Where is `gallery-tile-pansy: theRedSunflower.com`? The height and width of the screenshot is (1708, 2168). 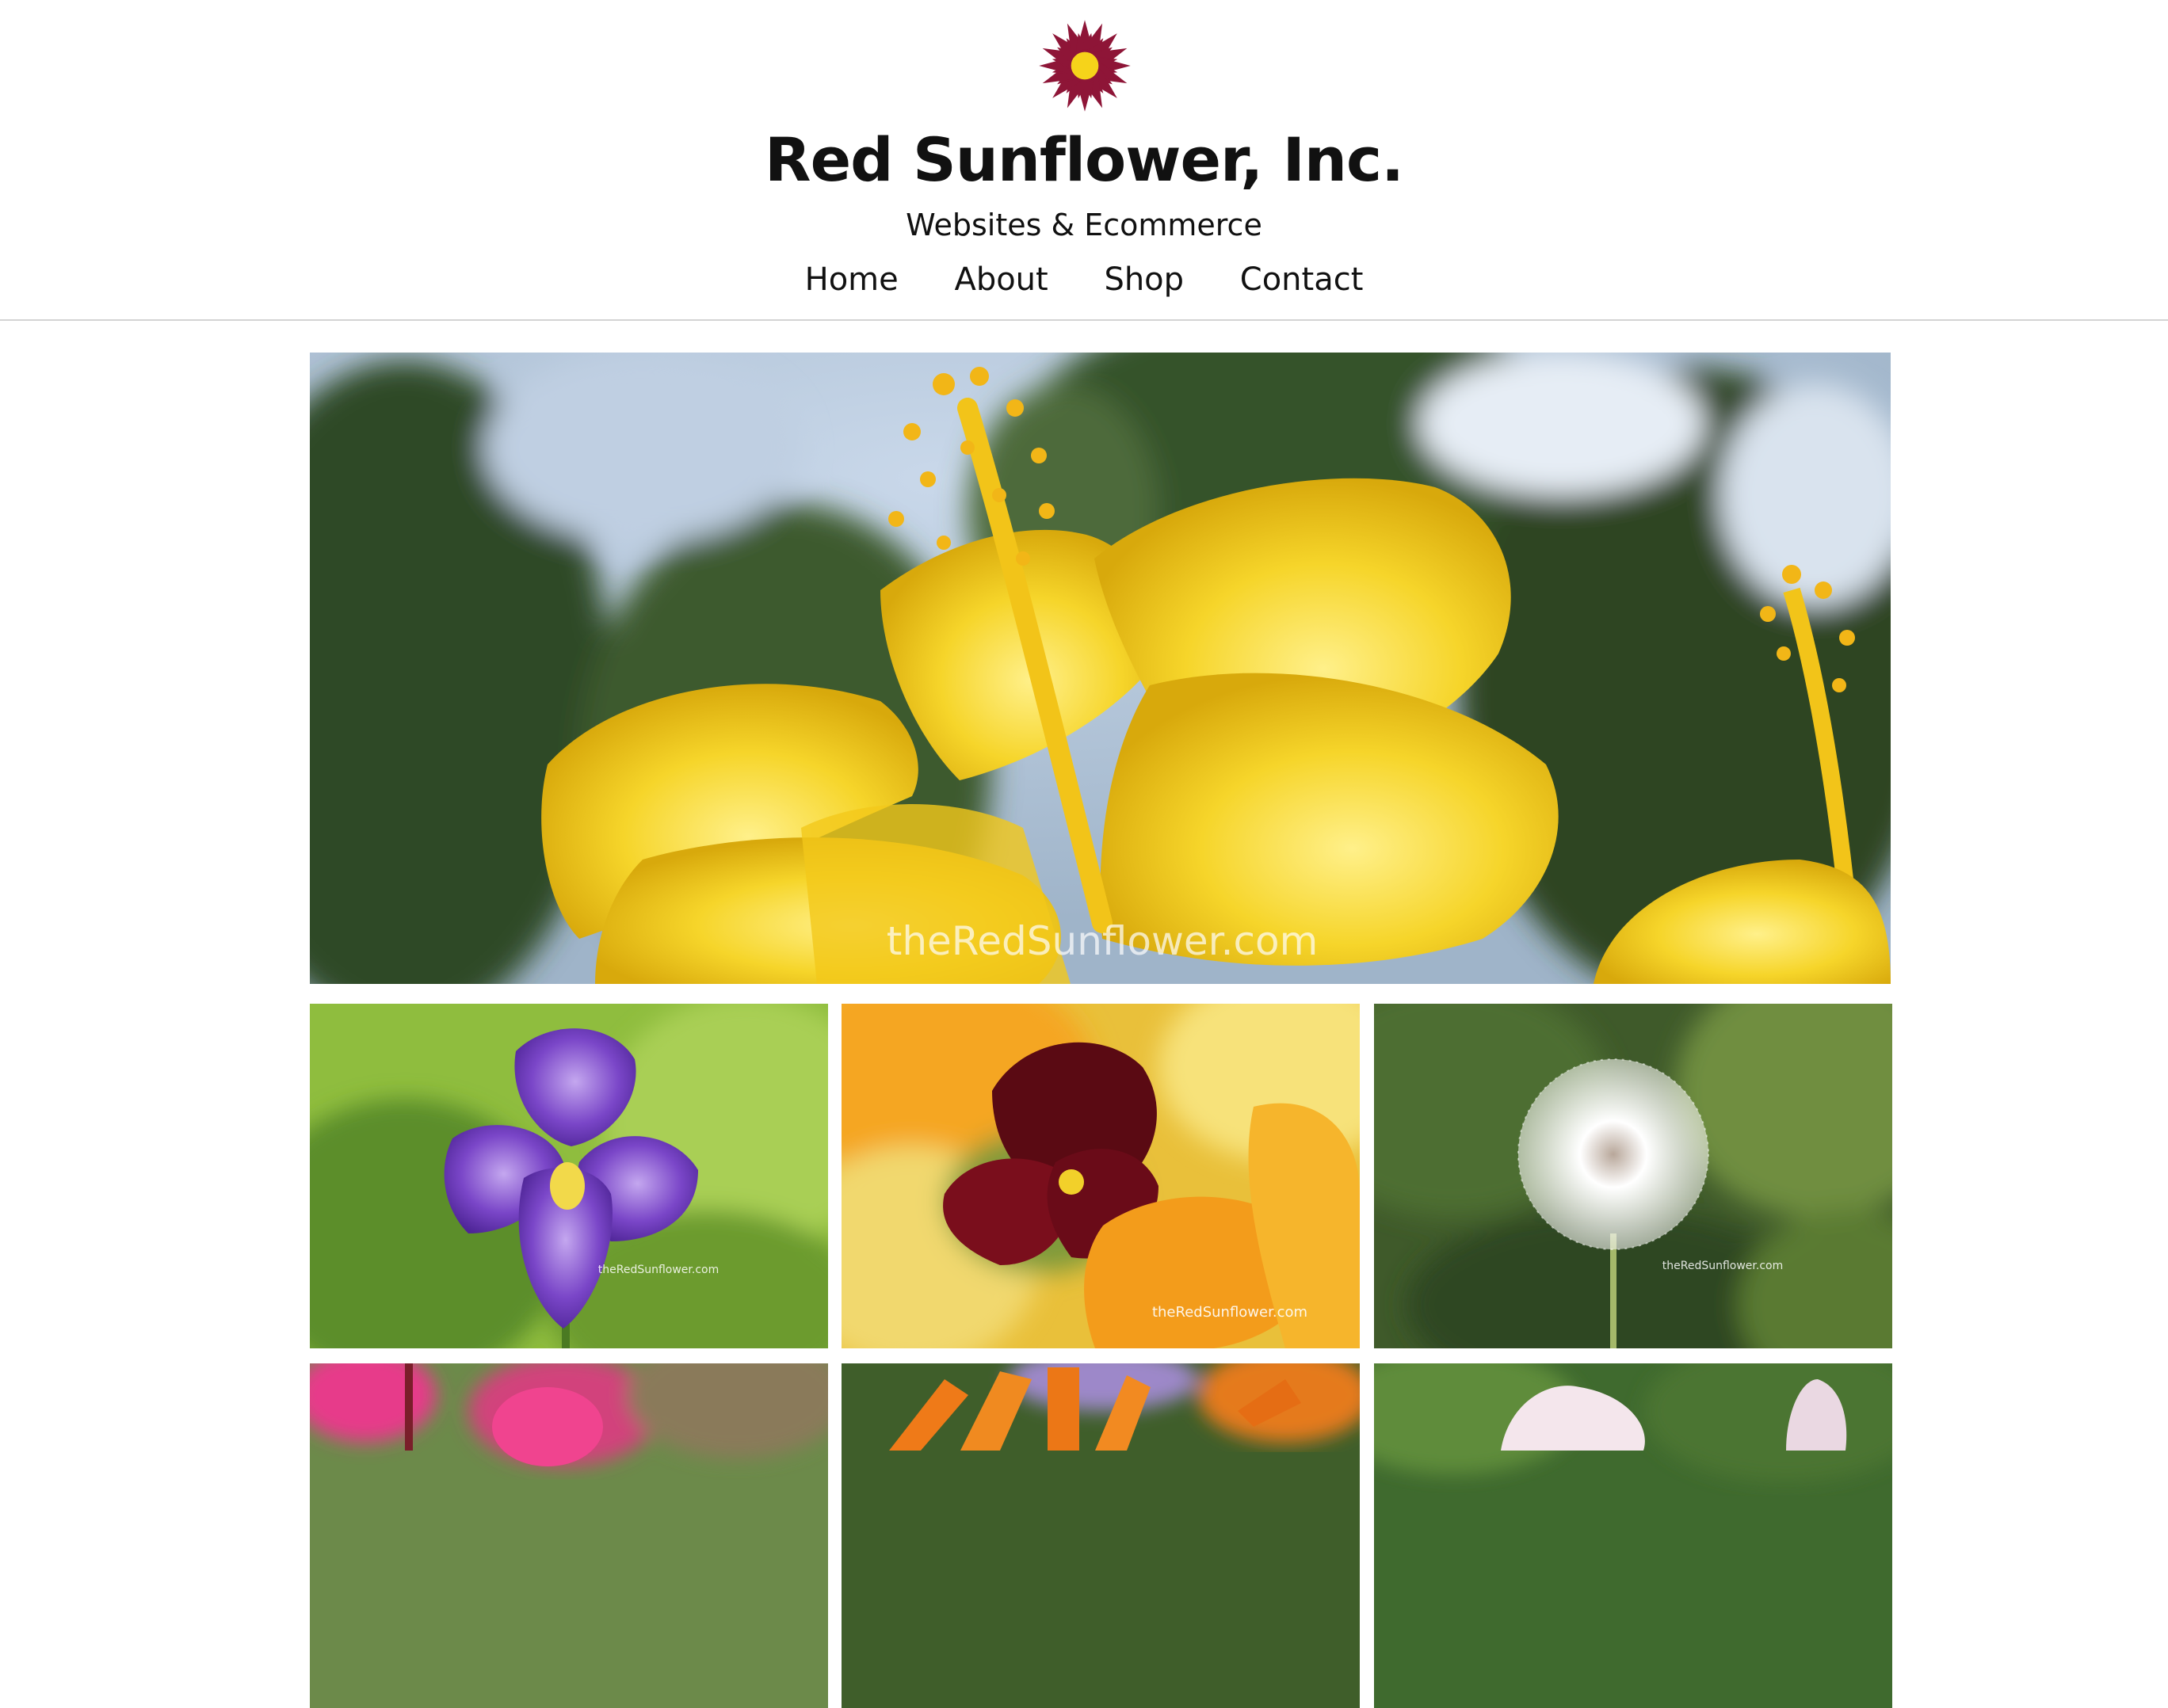
gallery-tile-pansy: theRedSunflower.com is located at coordinates (1101, 1176).